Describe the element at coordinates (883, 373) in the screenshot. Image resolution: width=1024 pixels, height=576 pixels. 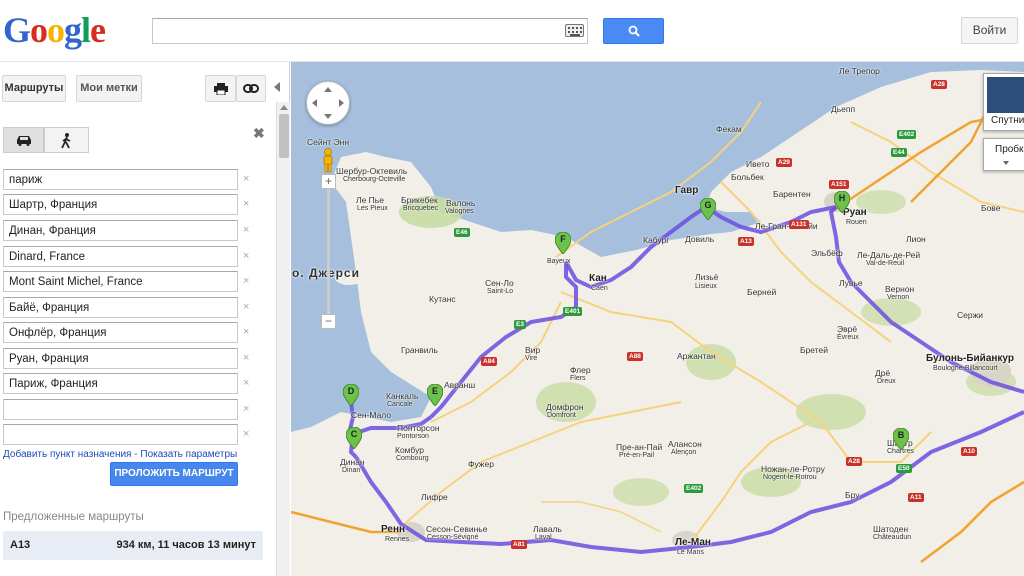
I see `place-label: Дрё` at that location.